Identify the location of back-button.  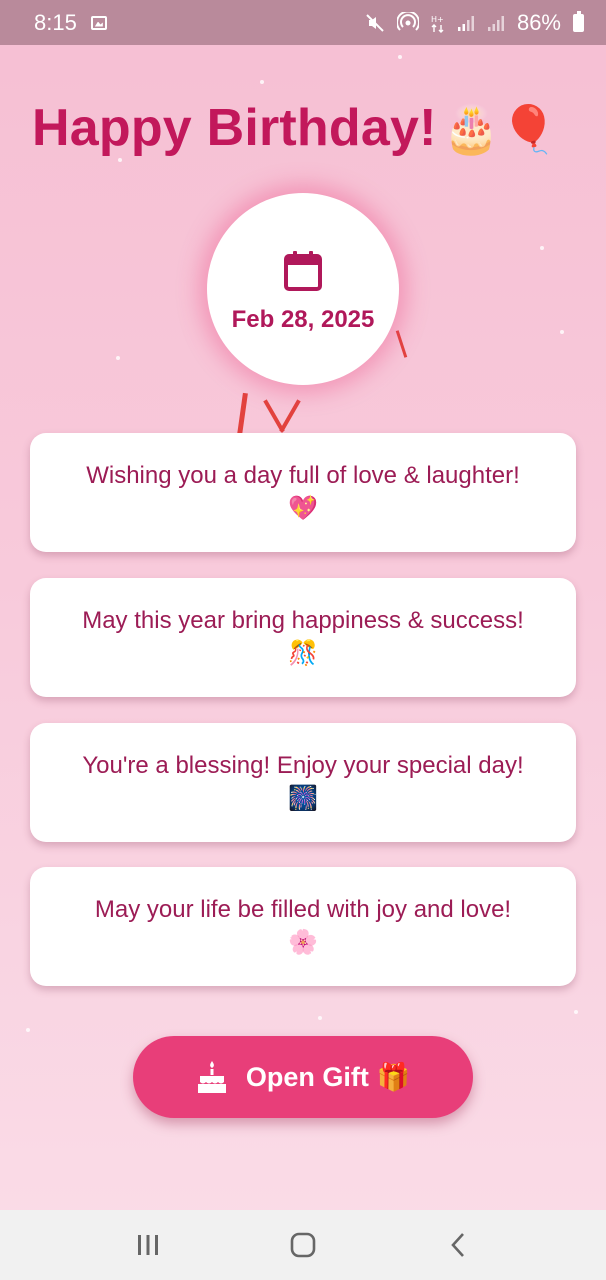
(458, 1245).